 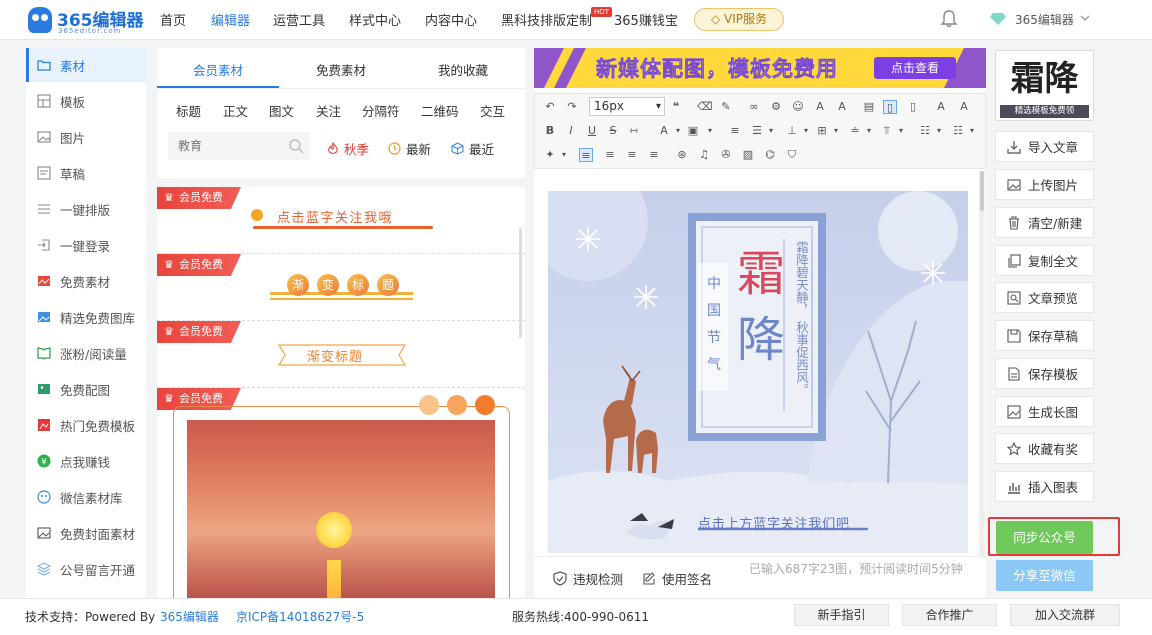 What do you see at coordinates (86, 353) in the screenshot?
I see `sidebar-item-followers: 涨粉/阅读量` at bounding box center [86, 353].